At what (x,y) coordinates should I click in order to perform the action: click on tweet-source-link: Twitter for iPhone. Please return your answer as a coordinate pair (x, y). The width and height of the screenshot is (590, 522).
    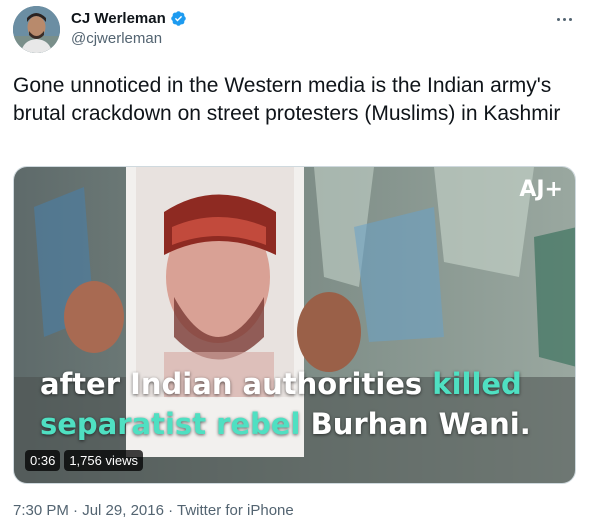
    Looking at the image, I should click on (235, 510).